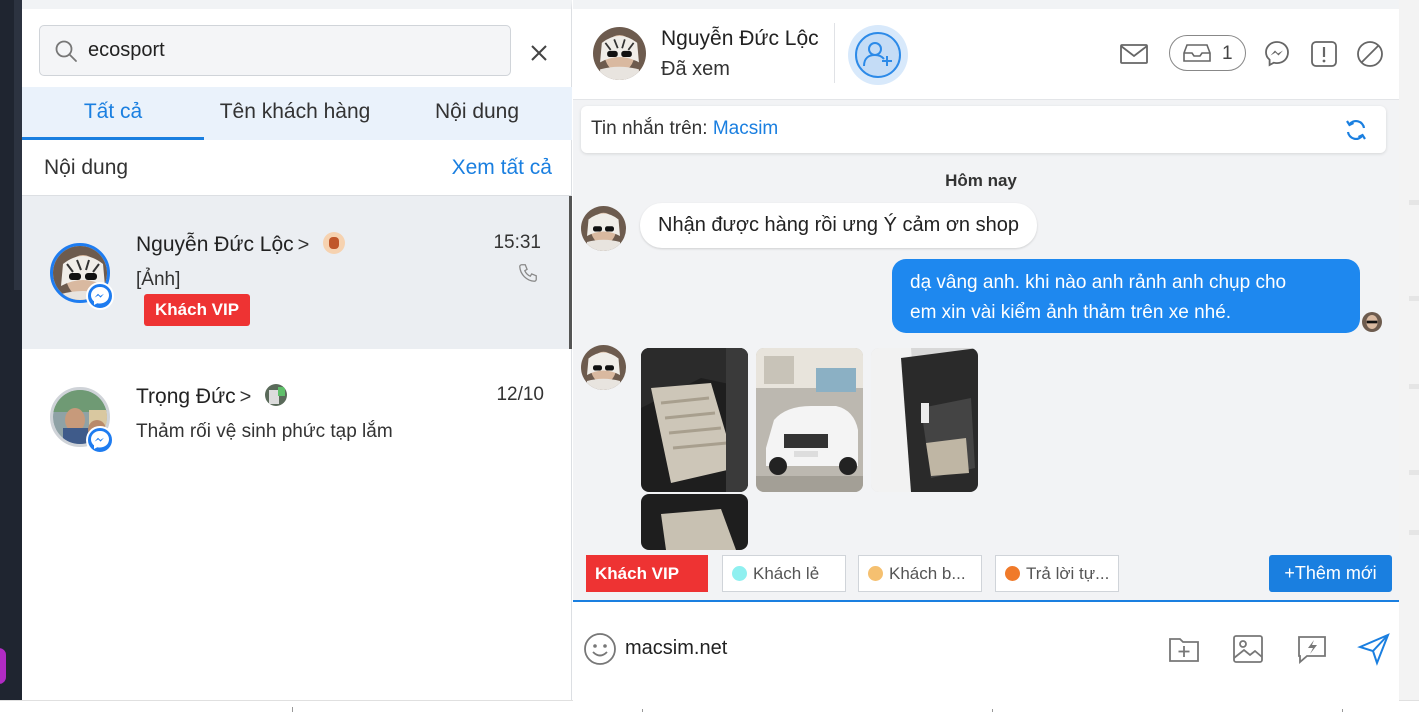  Describe the element at coordinates (334, 243) in the screenshot. I see `pig-emoji-icon` at that location.